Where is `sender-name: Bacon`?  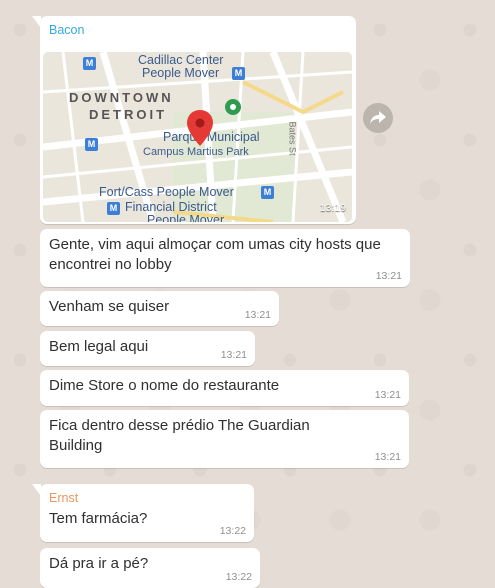 sender-name: Bacon is located at coordinates (67, 30).